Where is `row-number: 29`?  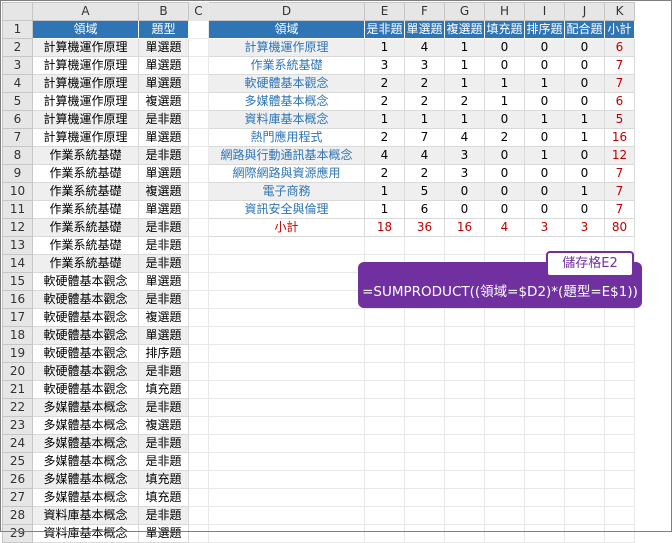 row-number: 29 is located at coordinates (17, 533).